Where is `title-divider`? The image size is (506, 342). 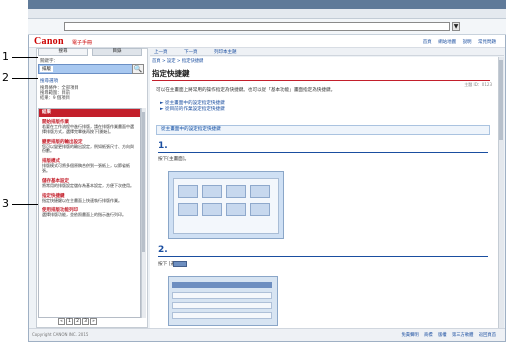
title-divider is located at coordinates (321, 80).